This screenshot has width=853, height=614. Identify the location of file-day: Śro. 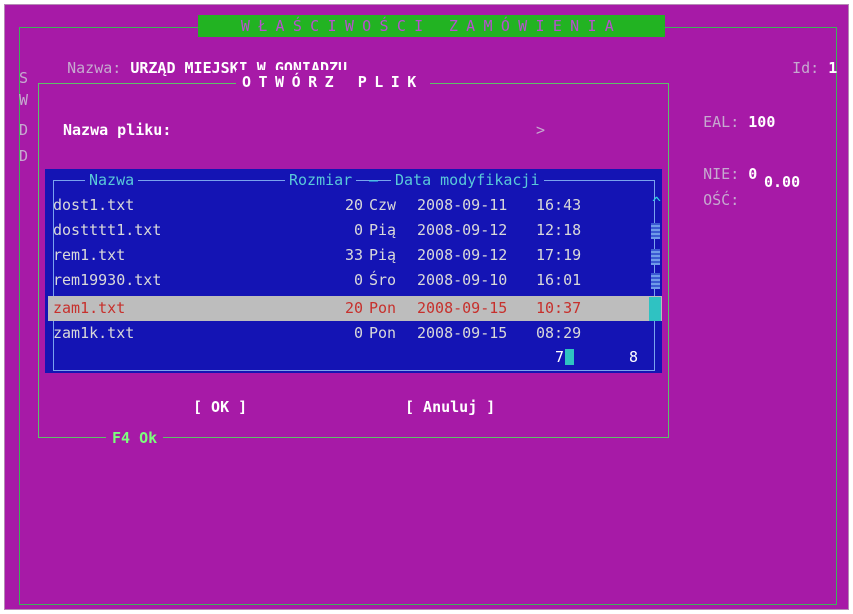
(383, 280).